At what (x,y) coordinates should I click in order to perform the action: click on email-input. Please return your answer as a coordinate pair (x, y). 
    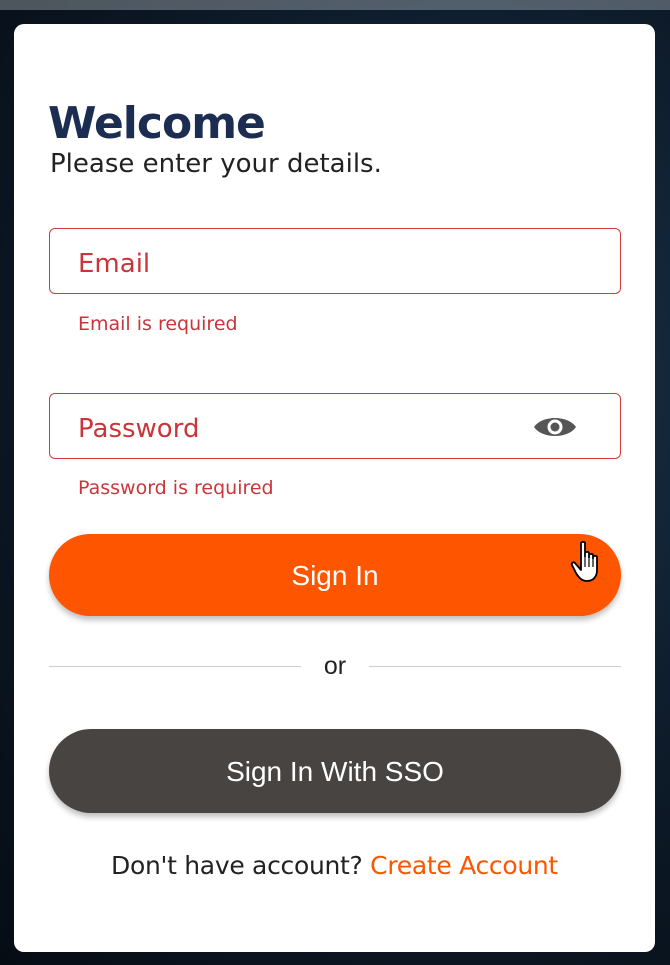
    Looking at the image, I should click on (308, 264).